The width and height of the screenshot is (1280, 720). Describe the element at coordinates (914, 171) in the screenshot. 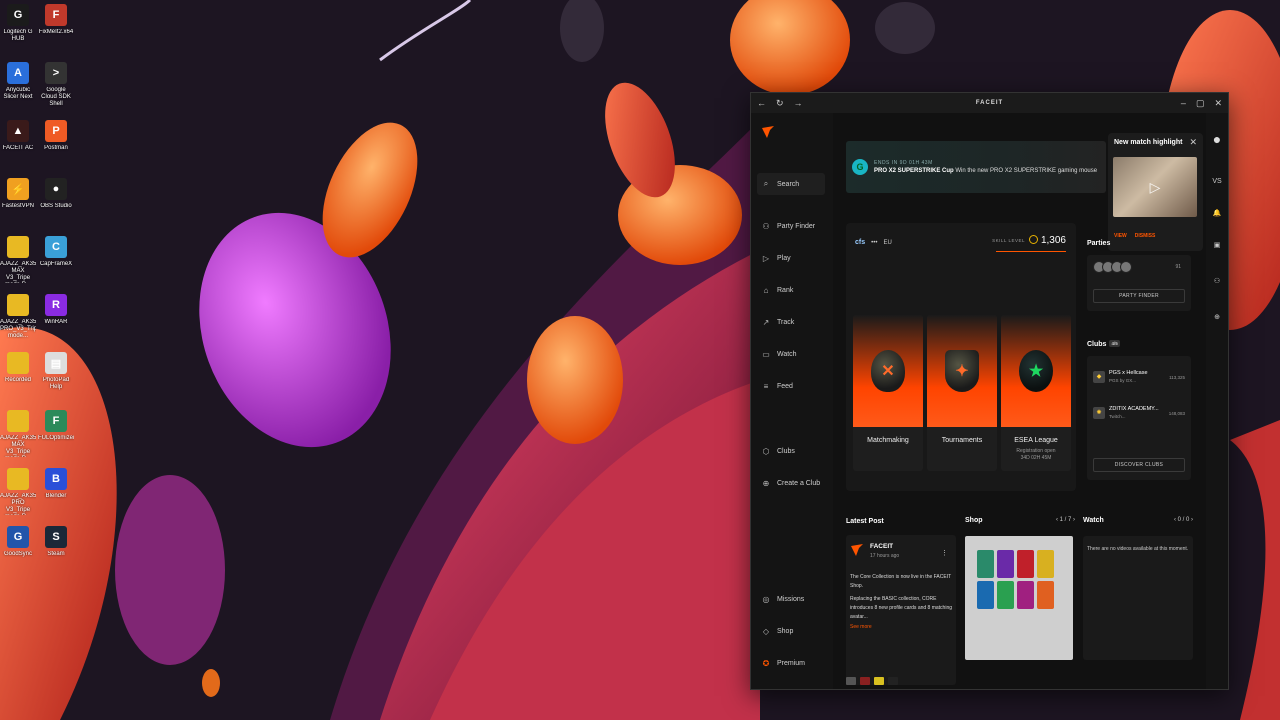

I see `banner-title: PRO X2 SUPERSTRIKE Cup` at that location.